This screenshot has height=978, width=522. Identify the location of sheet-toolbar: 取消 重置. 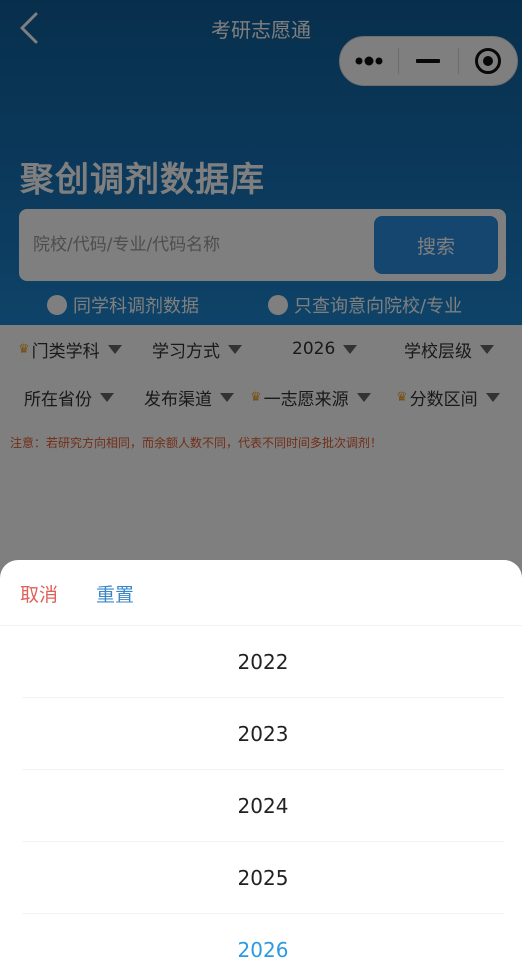
(261, 593).